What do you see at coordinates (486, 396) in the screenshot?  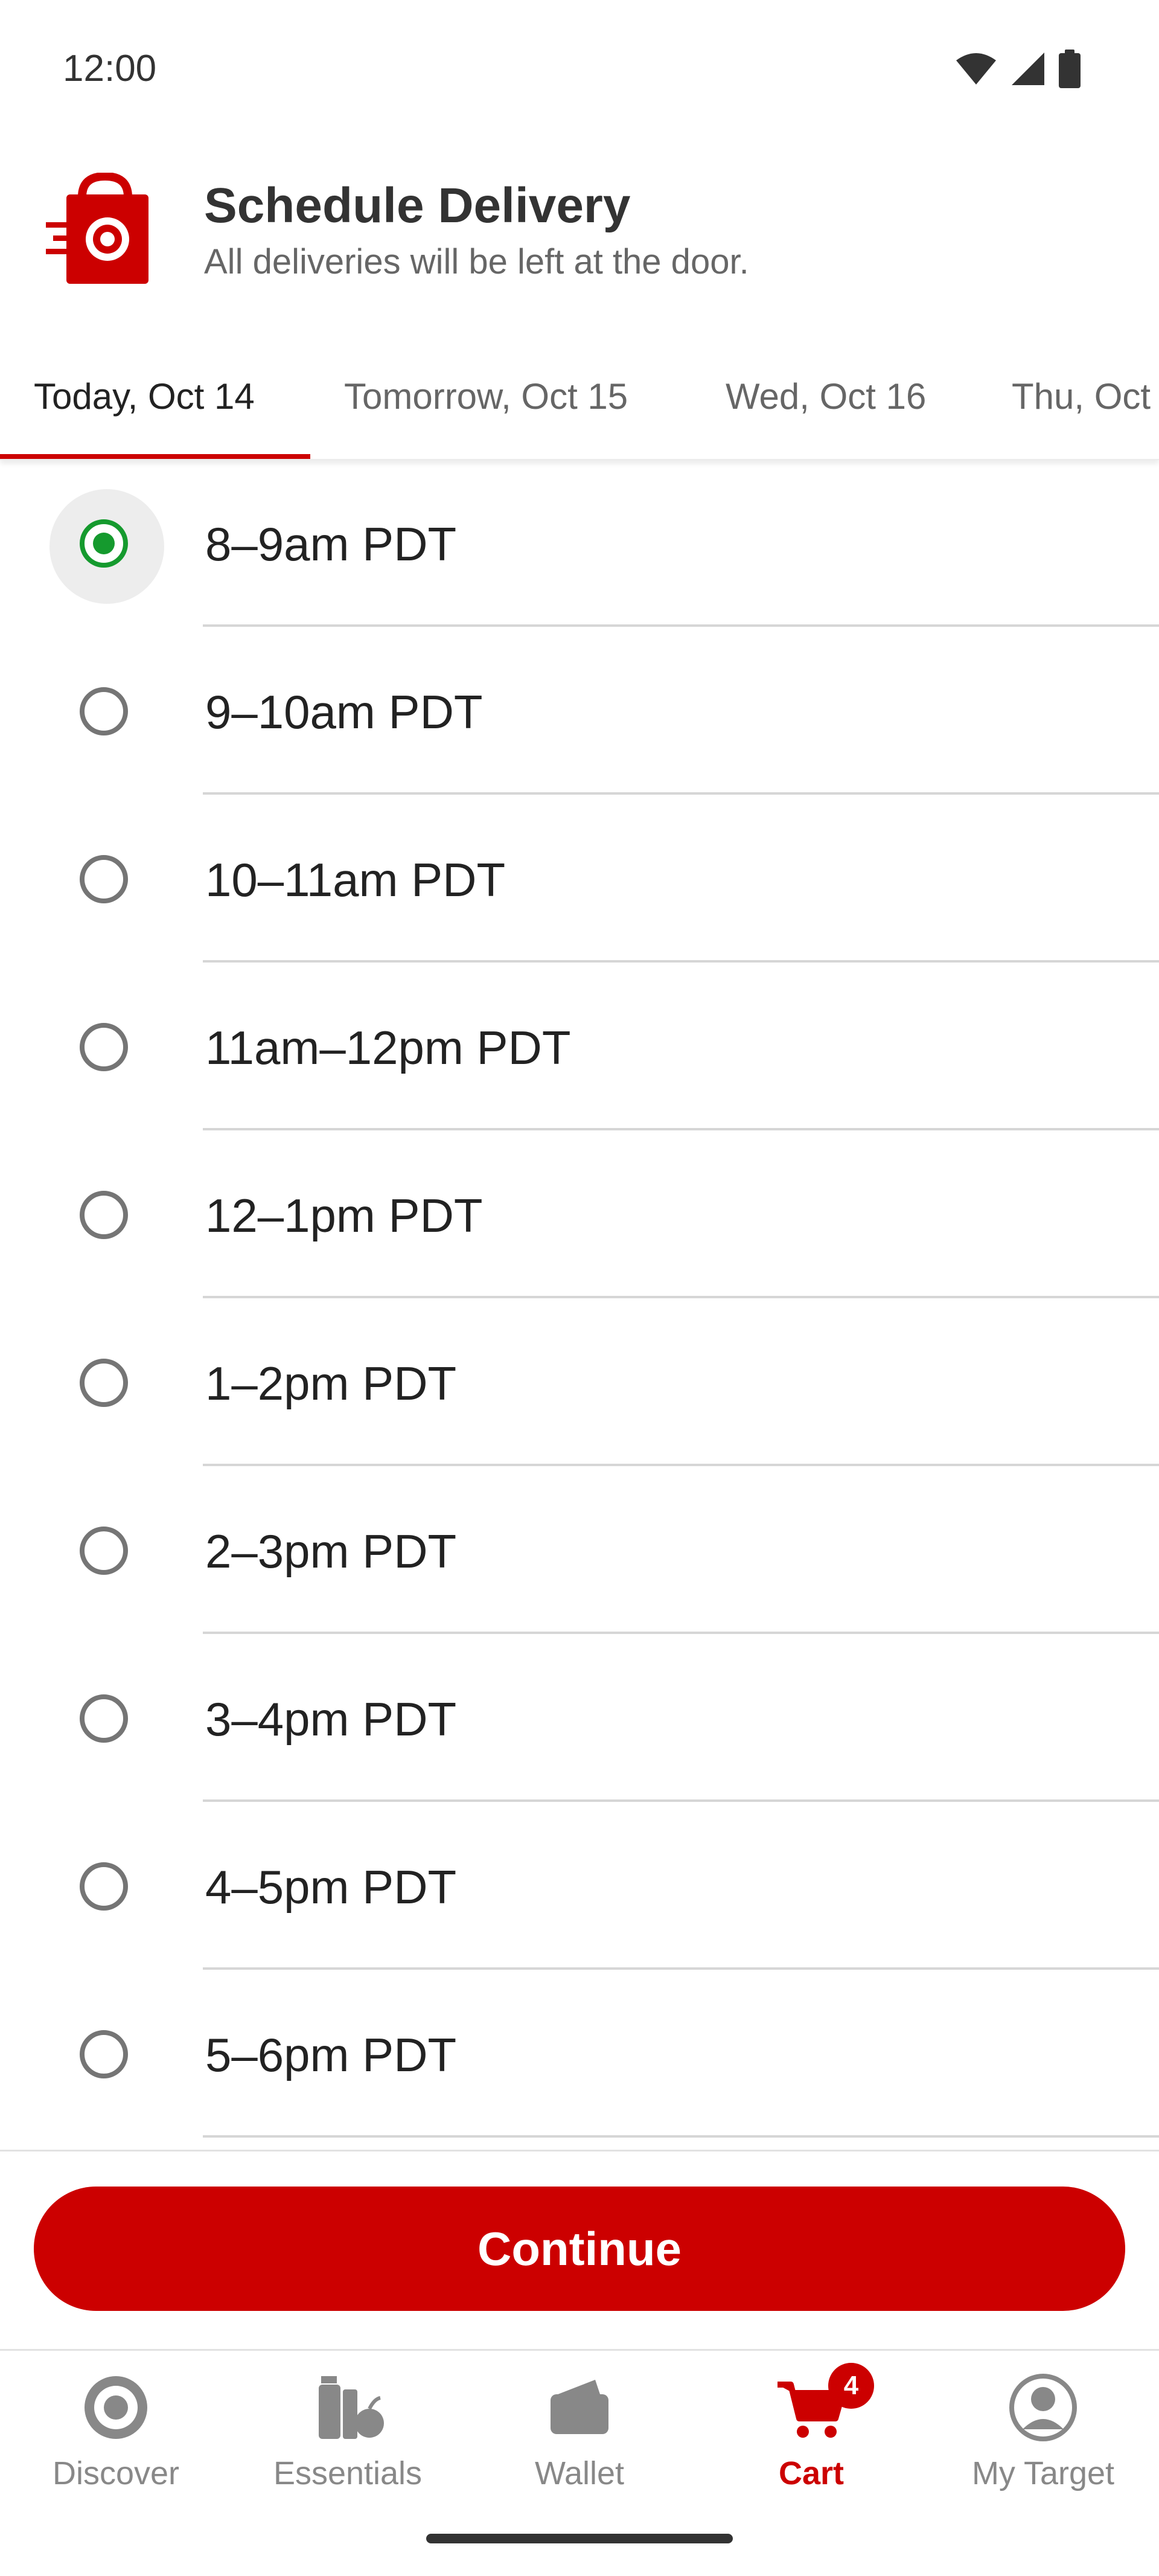 I see `tab-label: Tomorrow, Oct 15` at bounding box center [486, 396].